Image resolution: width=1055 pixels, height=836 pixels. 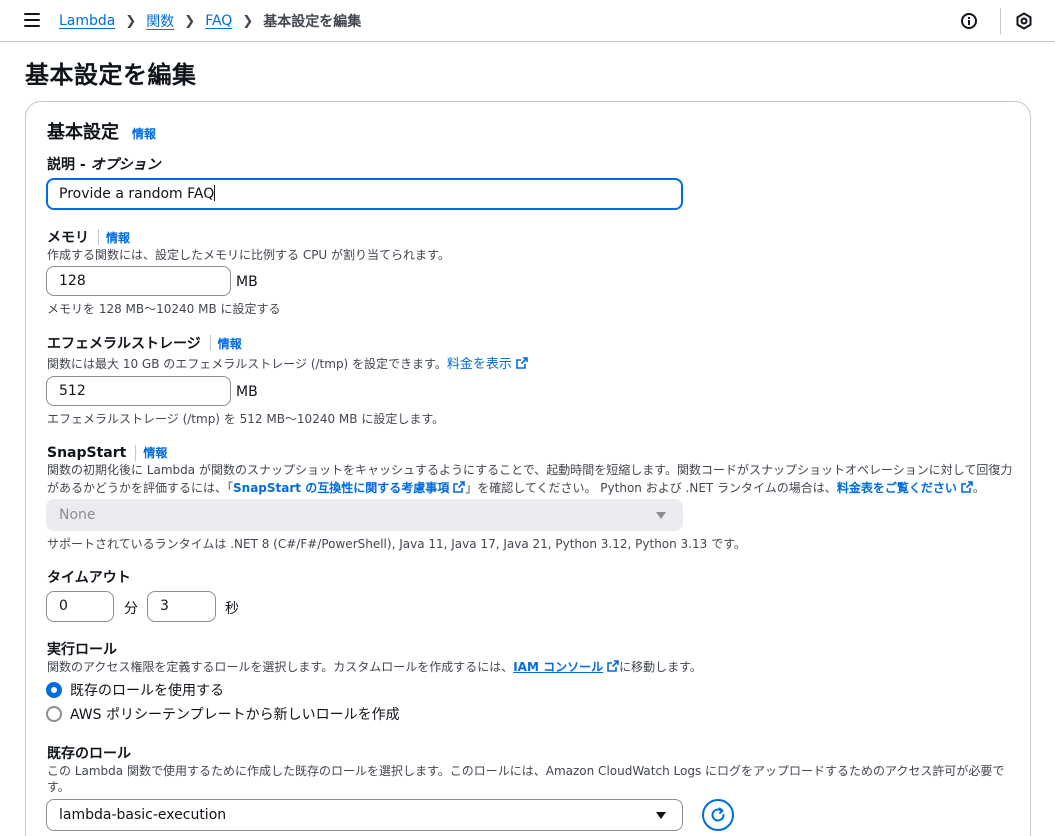 What do you see at coordinates (82, 650) in the screenshot?
I see `execution-role-label: 実行ロール` at bounding box center [82, 650].